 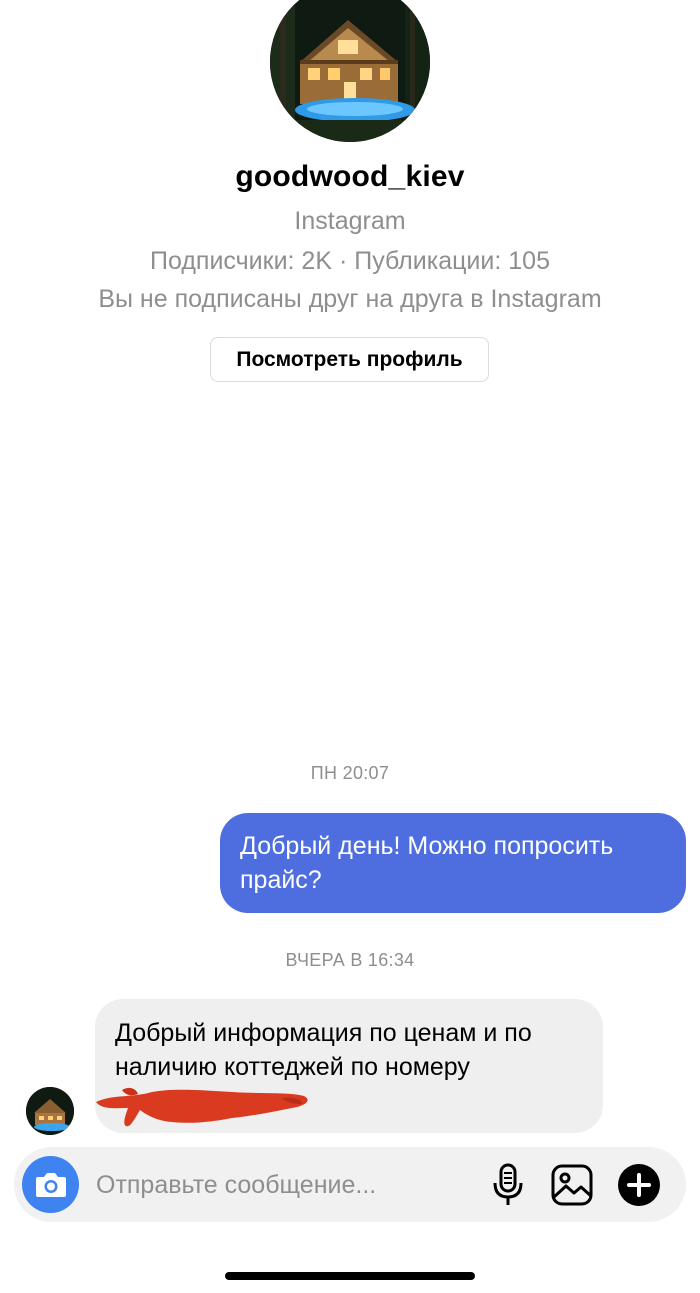 What do you see at coordinates (453, 863) in the screenshot?
I see `outgoing-message-bubble: Добрый день! Можно попросить прайс?` at bounding box center [453, 863].